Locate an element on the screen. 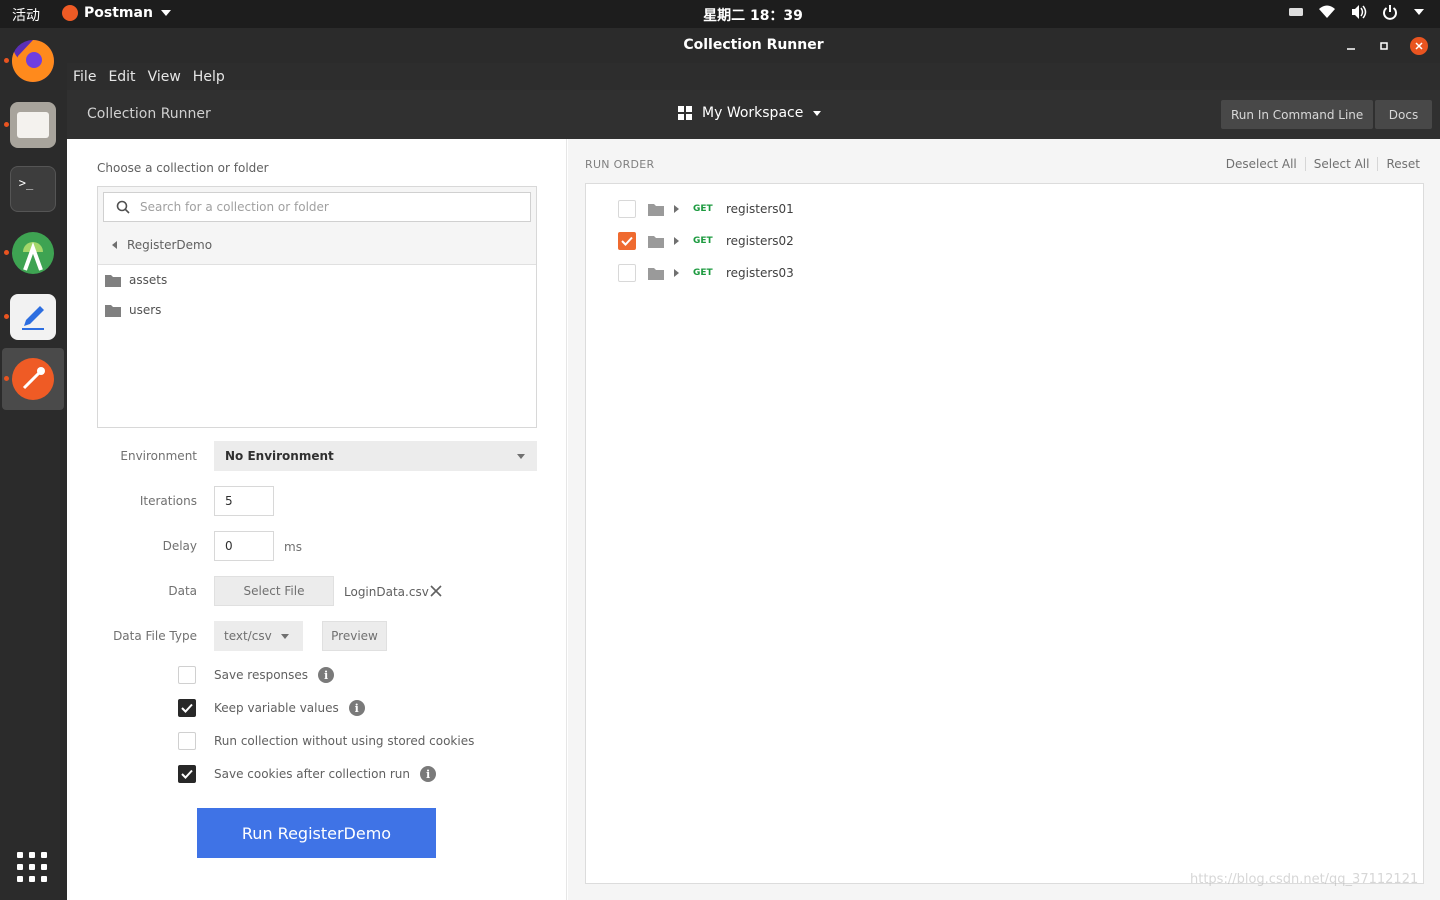  system-tray is located at coordinates (1356, 12).